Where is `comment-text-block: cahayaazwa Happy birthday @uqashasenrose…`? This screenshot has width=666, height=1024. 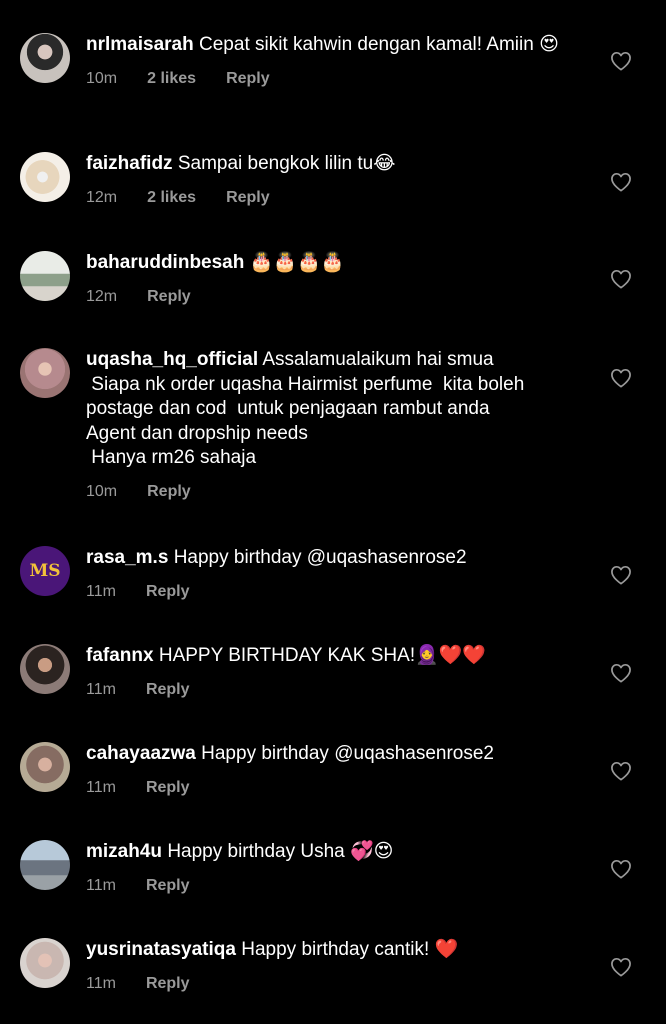 comment-text-block: cahayaazwa Happy birthday @uqashasenrose… is located at coordinates (331, 754).